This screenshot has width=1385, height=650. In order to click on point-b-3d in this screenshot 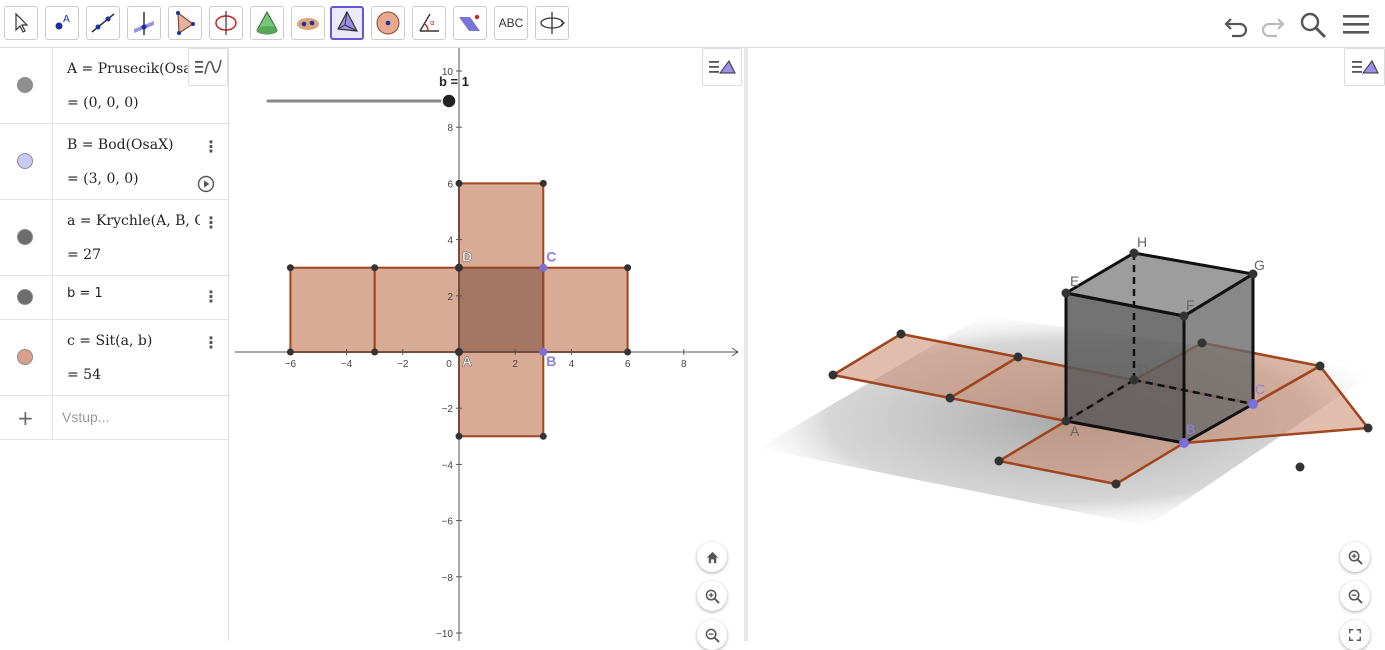, I will do `click(1184, 443)`.